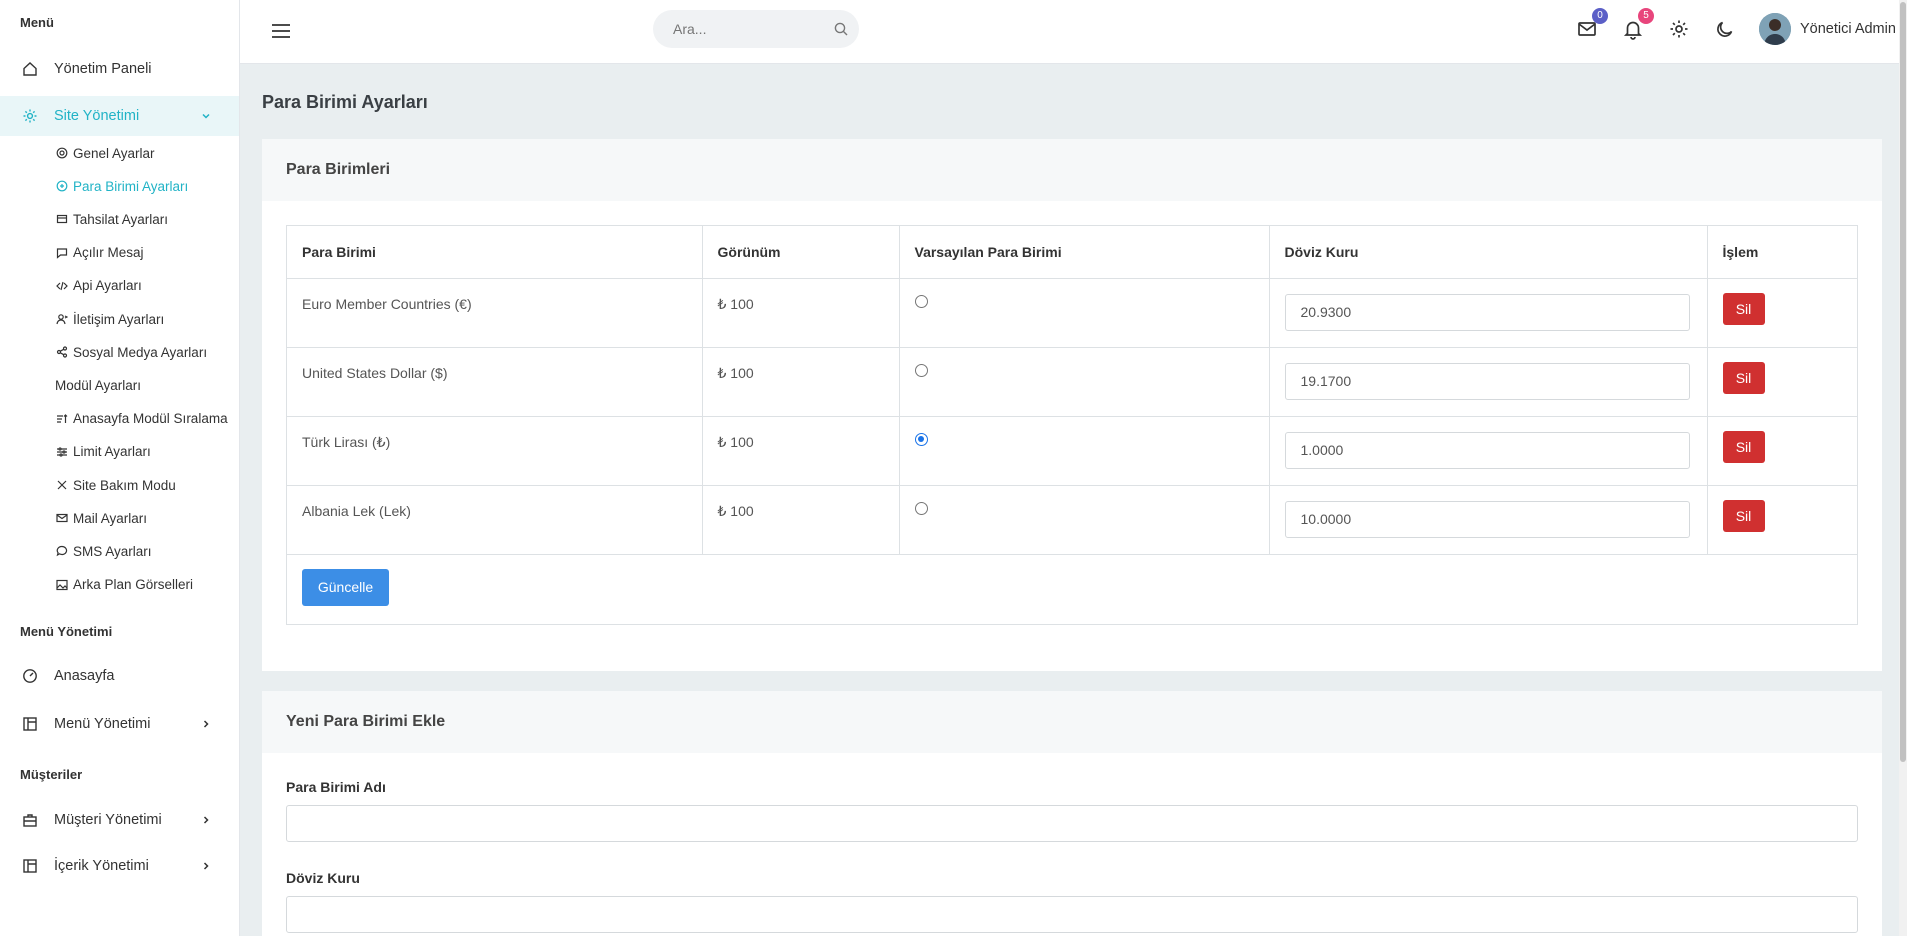  What do you see at coordinates (281, 31) in the screenshot?
I see `hamburger-menu-icon` at bounding box center [281, 31].